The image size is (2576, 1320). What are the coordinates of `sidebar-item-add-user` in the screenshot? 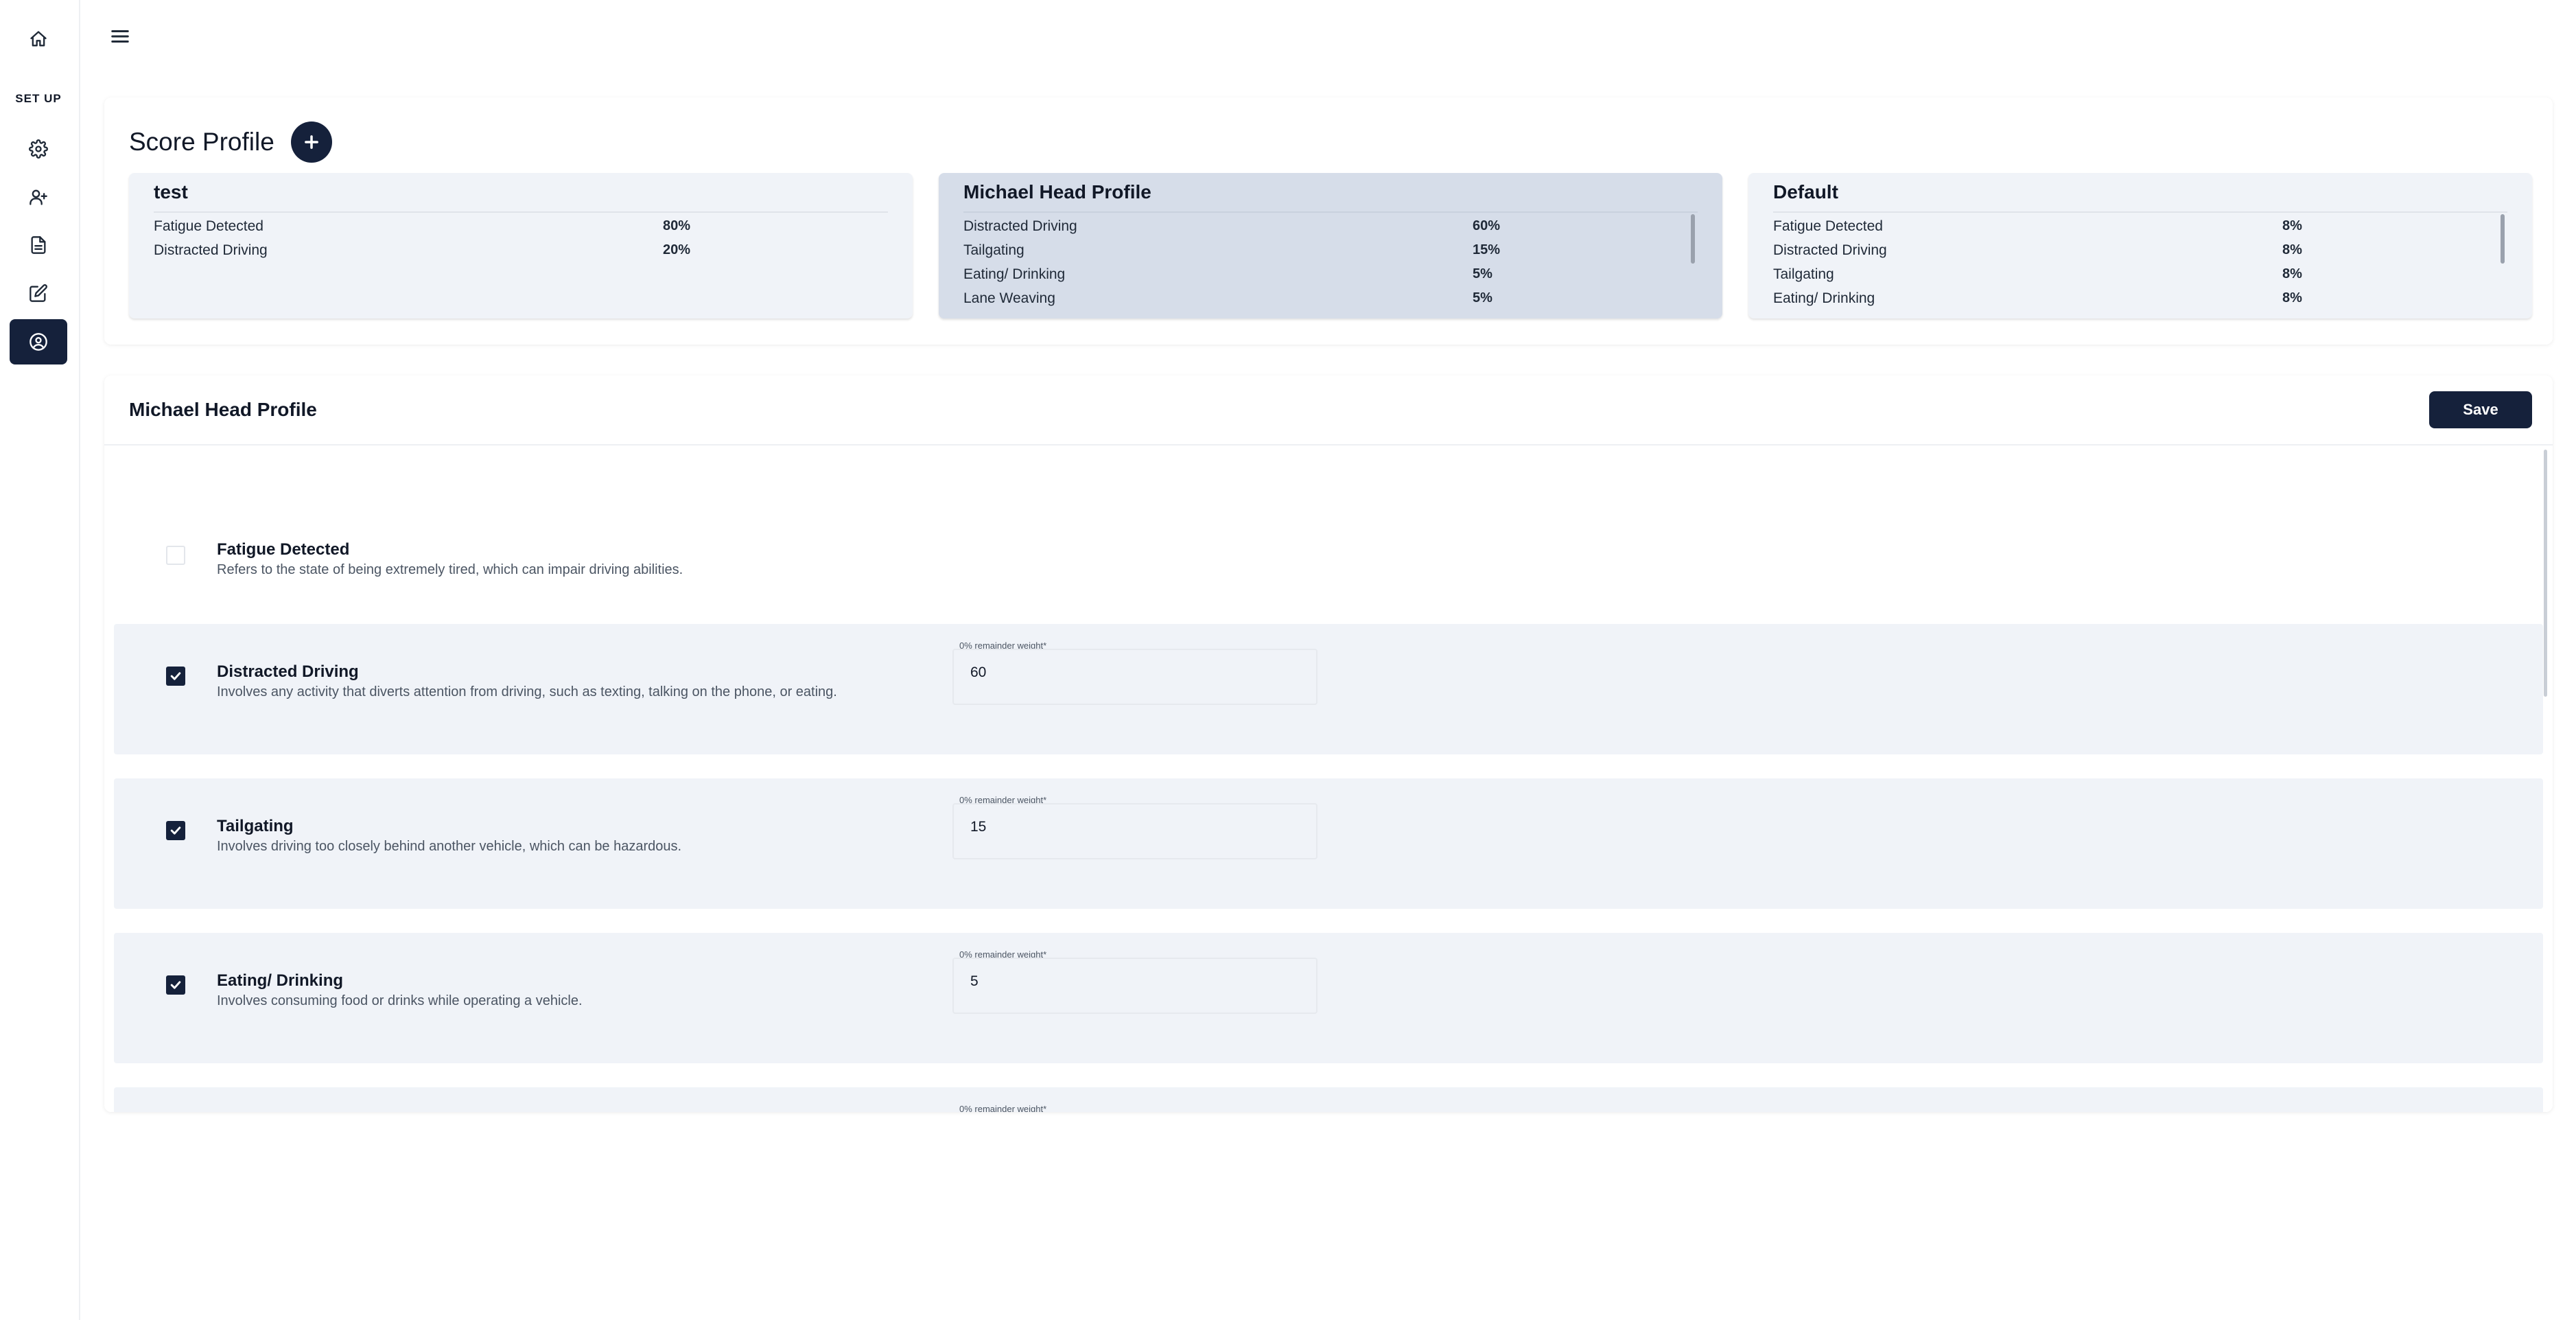 It's located at (38, 197).